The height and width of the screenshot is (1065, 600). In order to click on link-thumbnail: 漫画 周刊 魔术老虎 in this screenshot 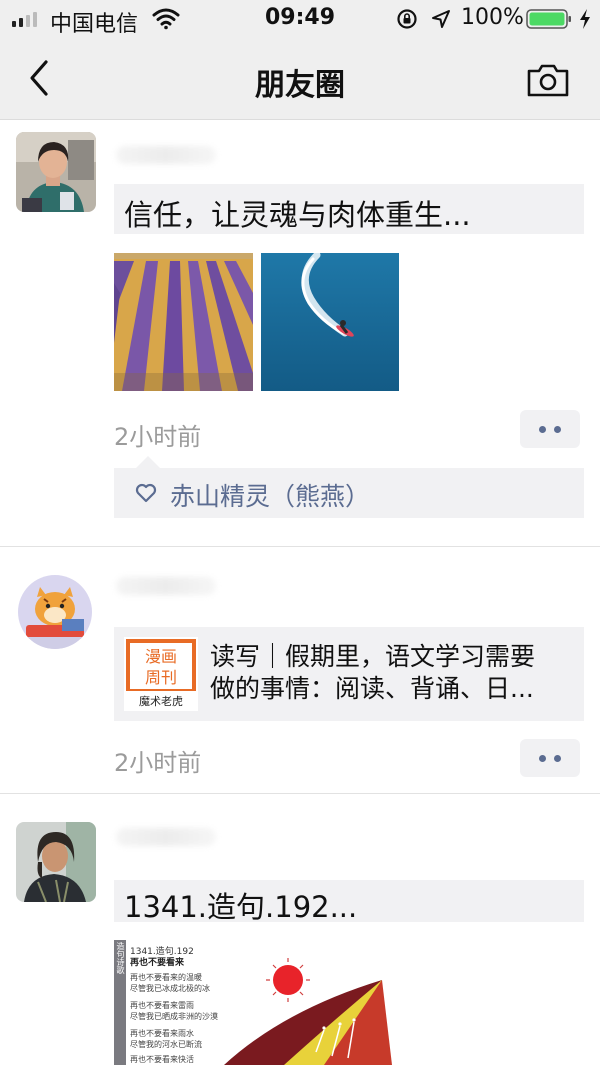, I will do `click(161, 674)`.